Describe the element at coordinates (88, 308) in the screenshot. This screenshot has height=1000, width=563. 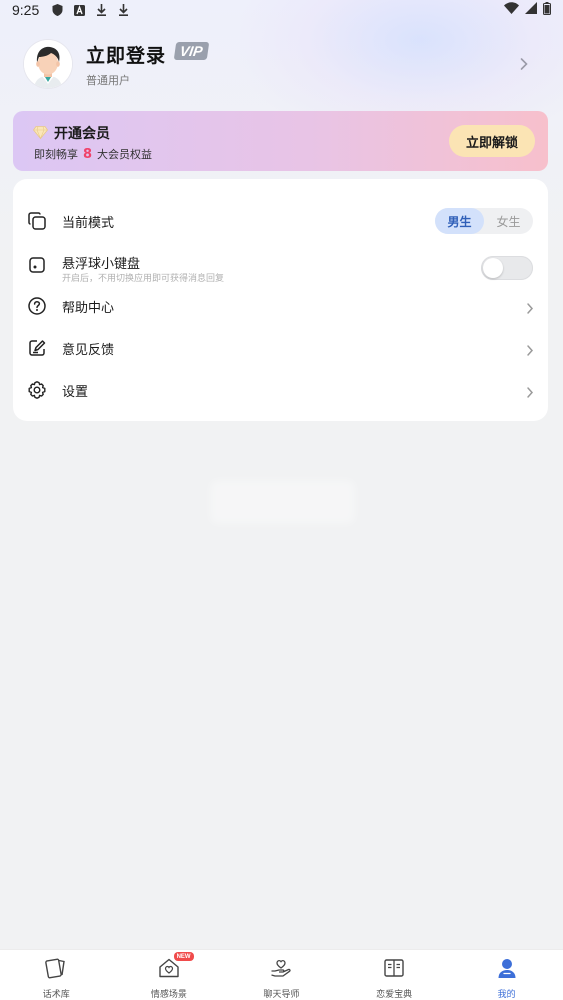
I see `help-label: 帮助中心` at that location.